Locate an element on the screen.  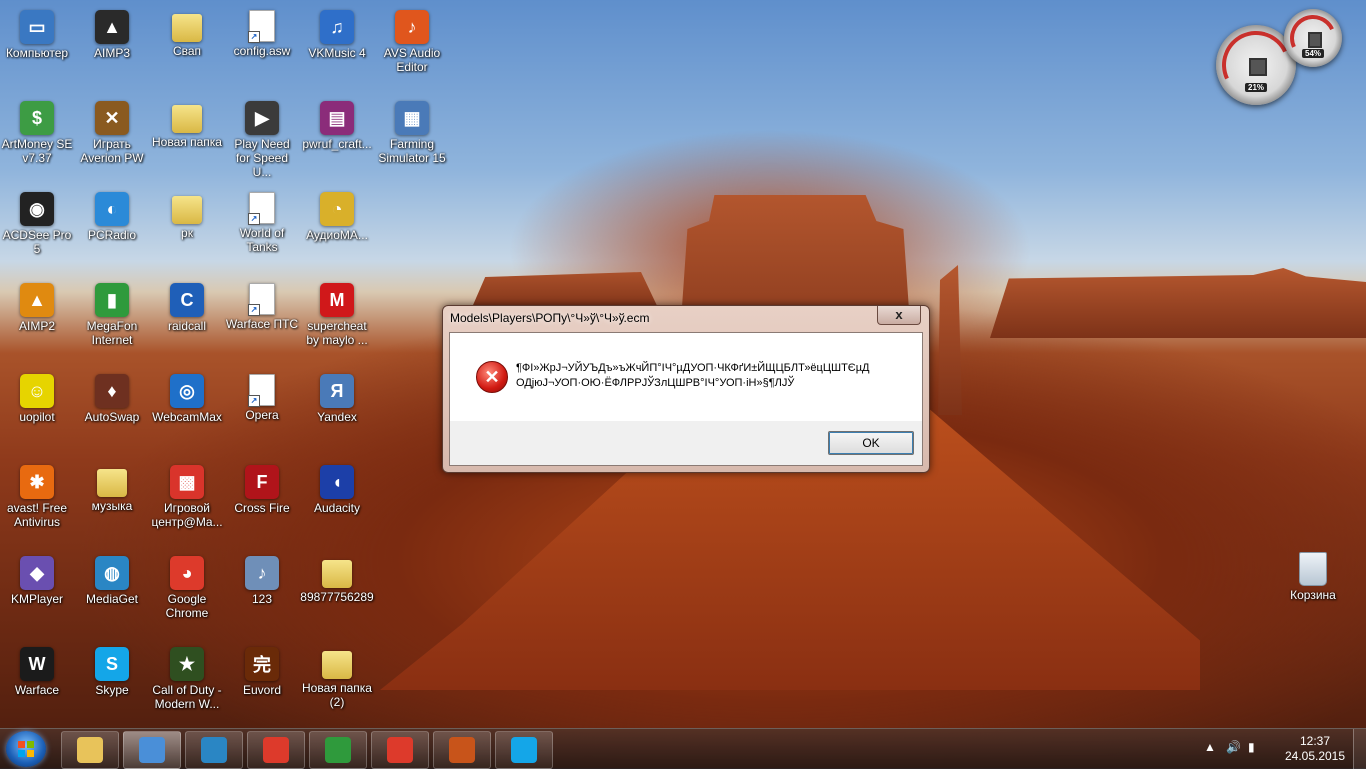
desktop-icon: рк is located at coordinates (187, 213).